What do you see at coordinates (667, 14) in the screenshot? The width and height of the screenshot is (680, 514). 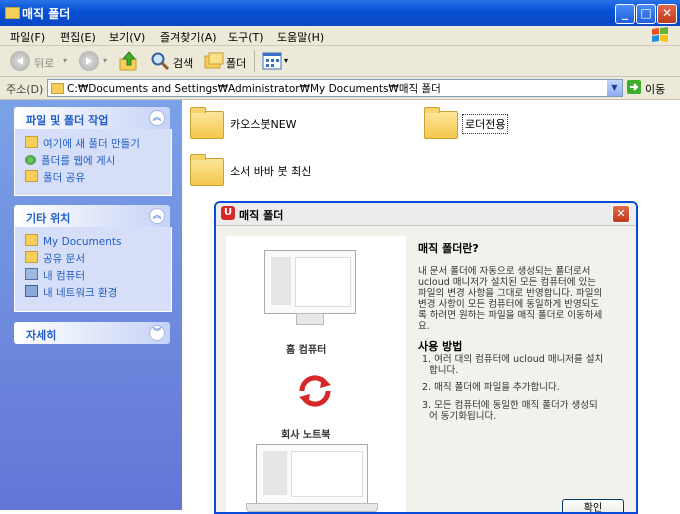 I see `close-button: ✕` at bounding box center [667, 14].